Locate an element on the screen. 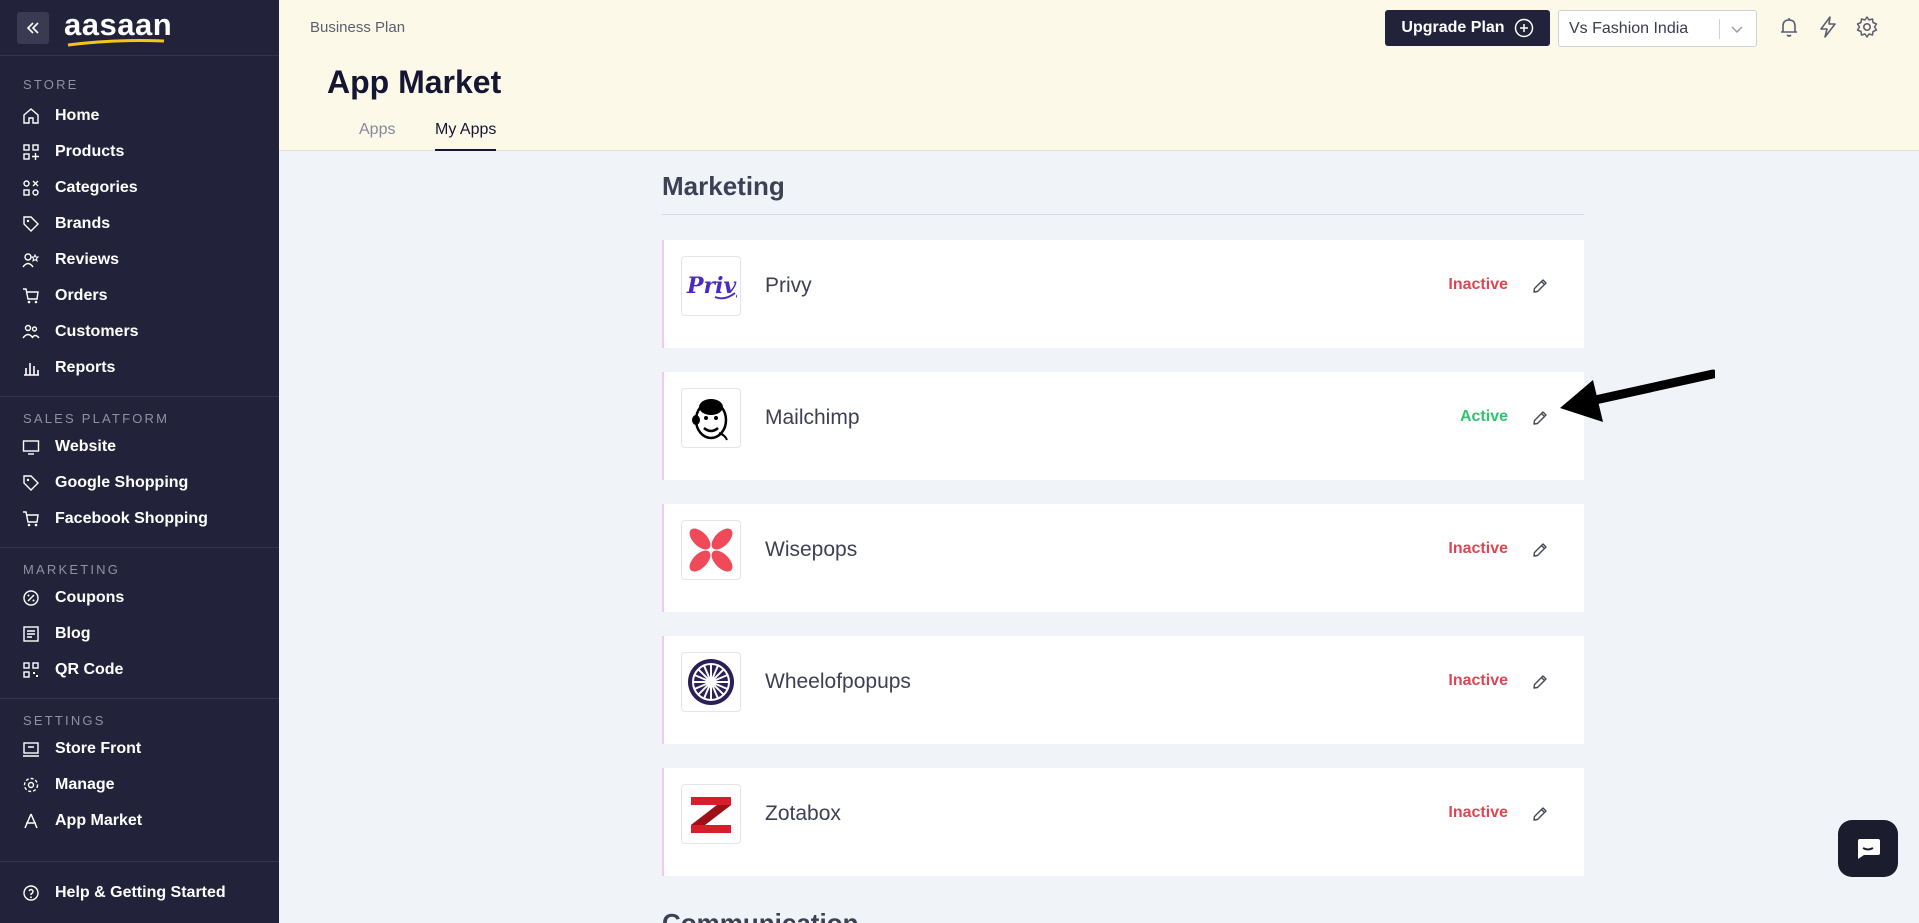 The width and height of the screenshot is (1919, 923). sidebar-item-brands: Brands is located at coordinates (139, 224).